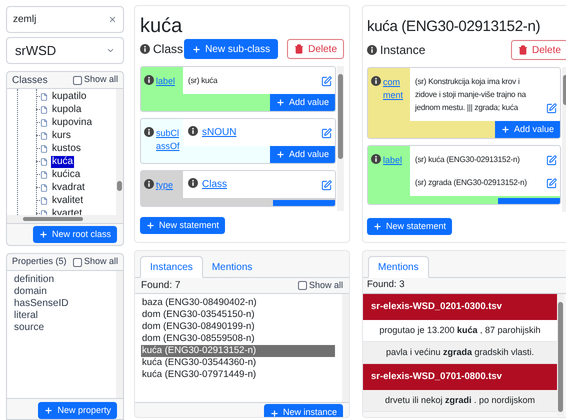 The height and width of the screenshot is (420, 566). Describe the element at coordinates (74, 234) in the screenshot. I see `new-root-class-button: New root class` at that location.